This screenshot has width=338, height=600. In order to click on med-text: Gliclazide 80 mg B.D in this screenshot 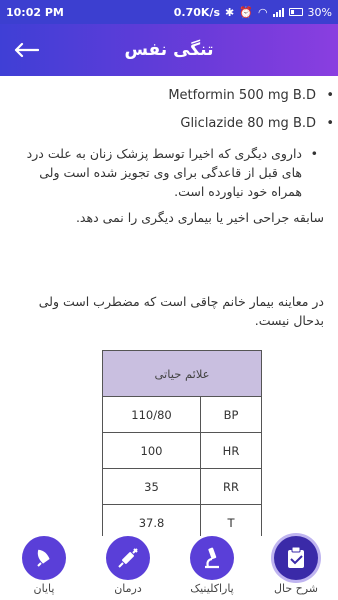, I will do `click(248, 123)`.